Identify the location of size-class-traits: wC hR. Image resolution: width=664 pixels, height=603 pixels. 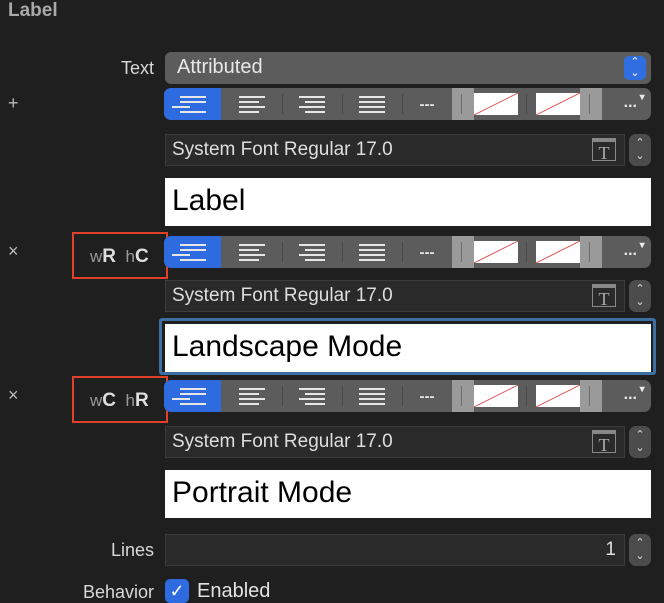
(119, 400).